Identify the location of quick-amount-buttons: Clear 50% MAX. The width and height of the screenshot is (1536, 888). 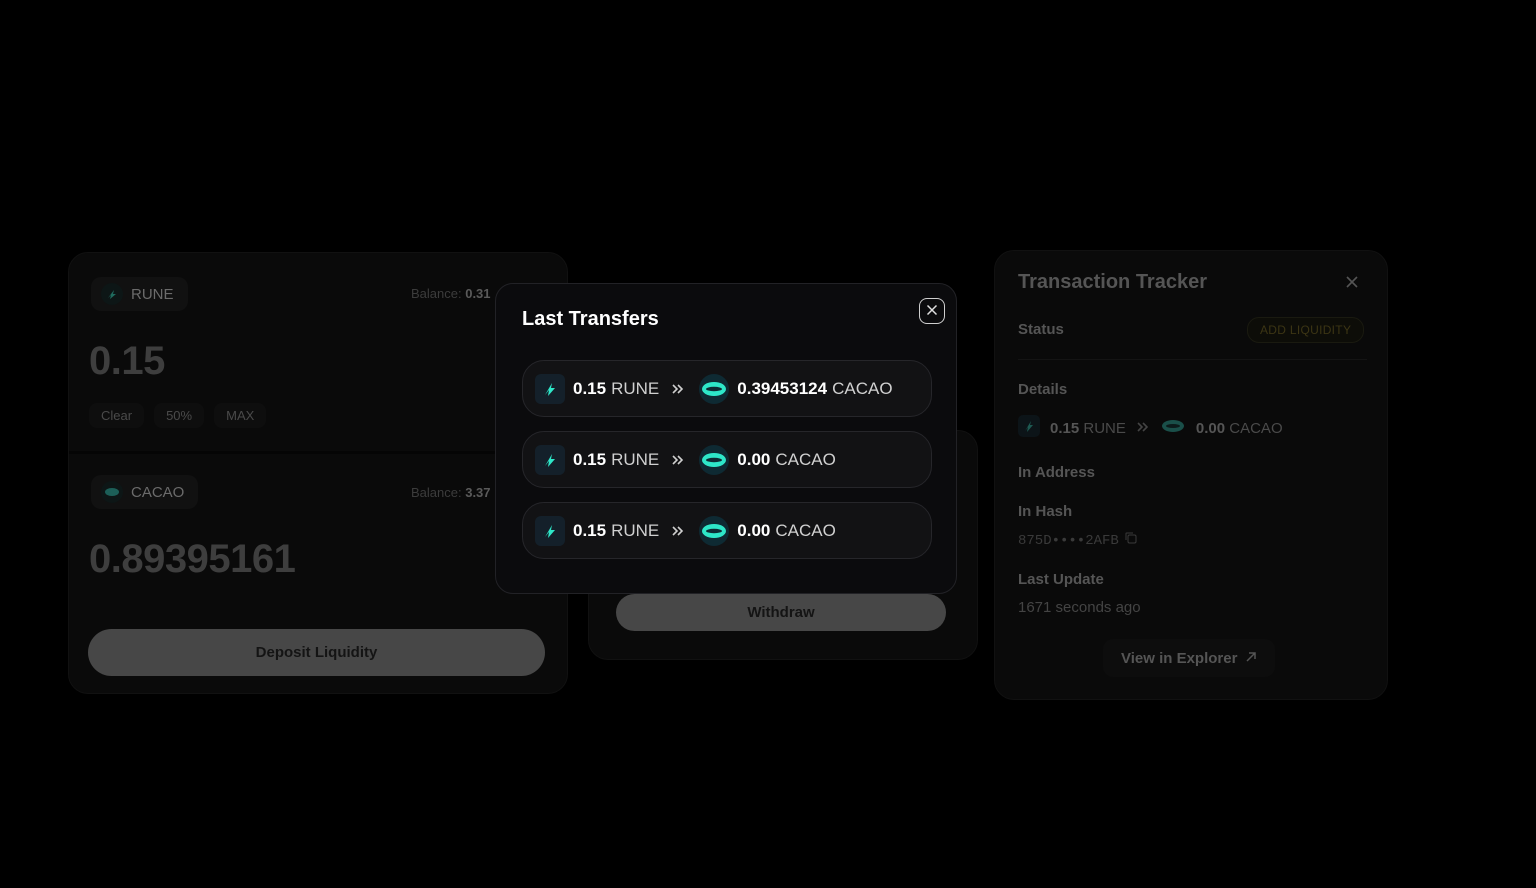
(178, 415).